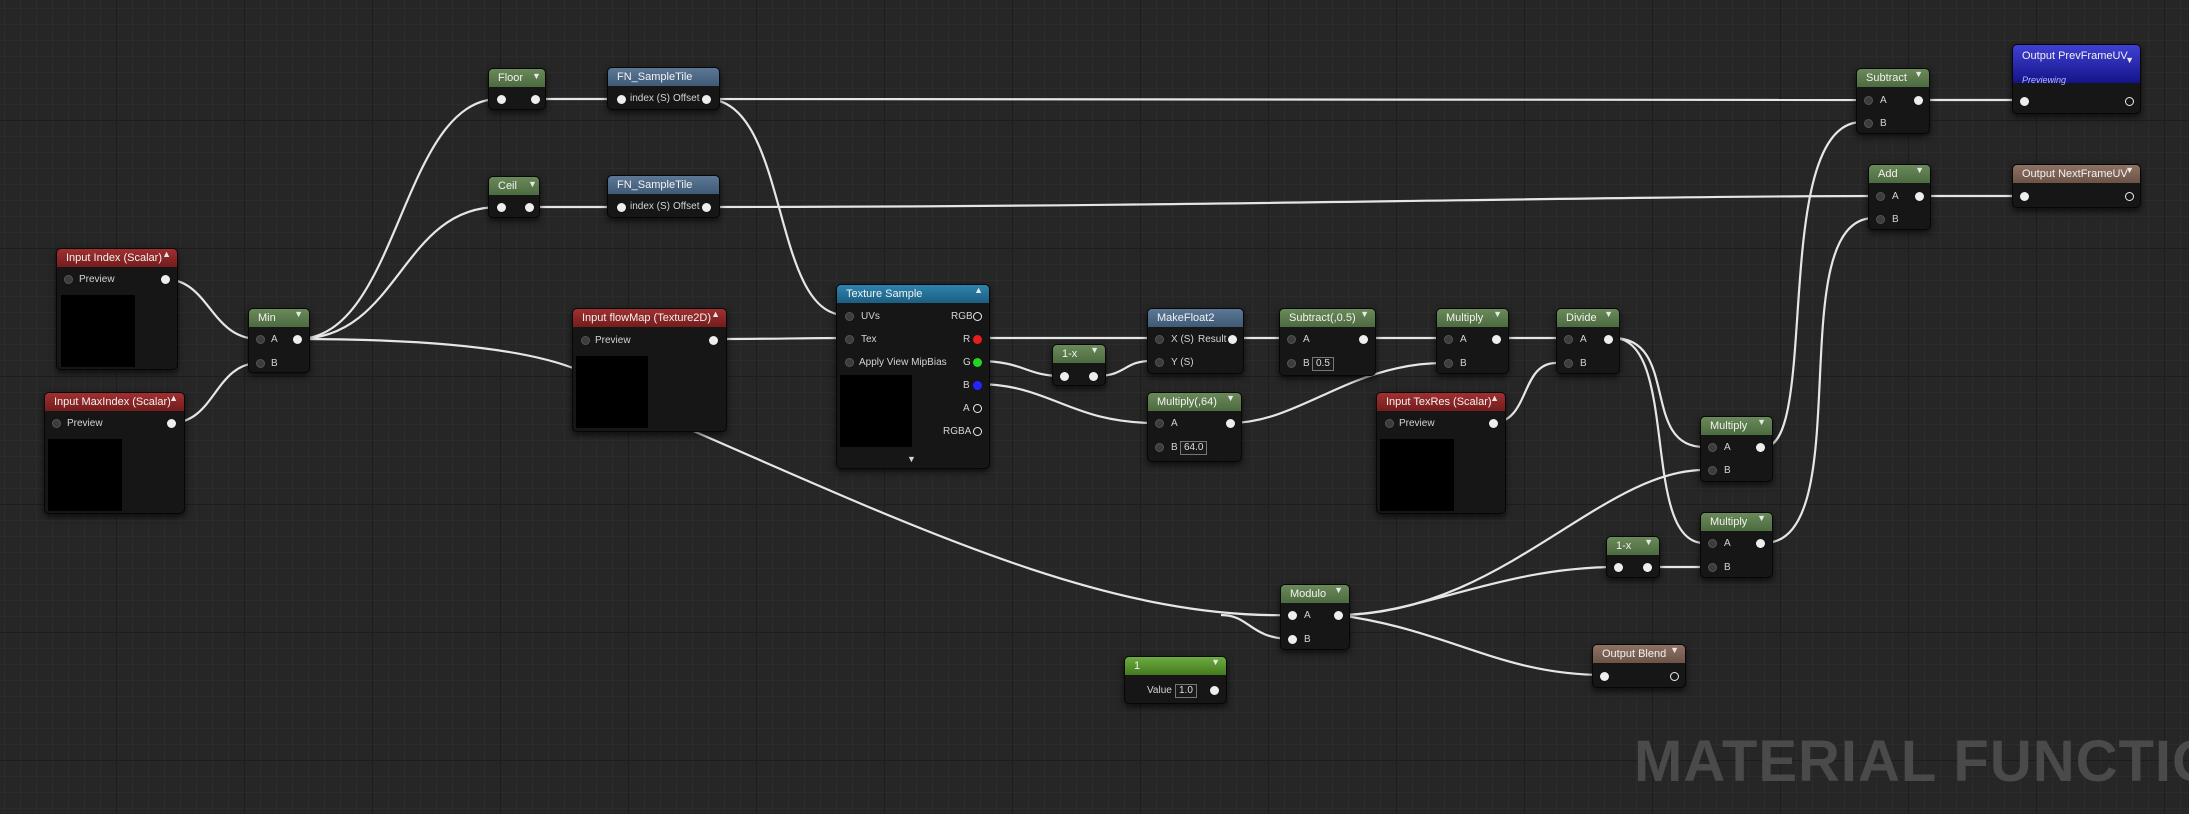  I want to click on divide-node: Divide ▼ A B, so click(1588, 341).